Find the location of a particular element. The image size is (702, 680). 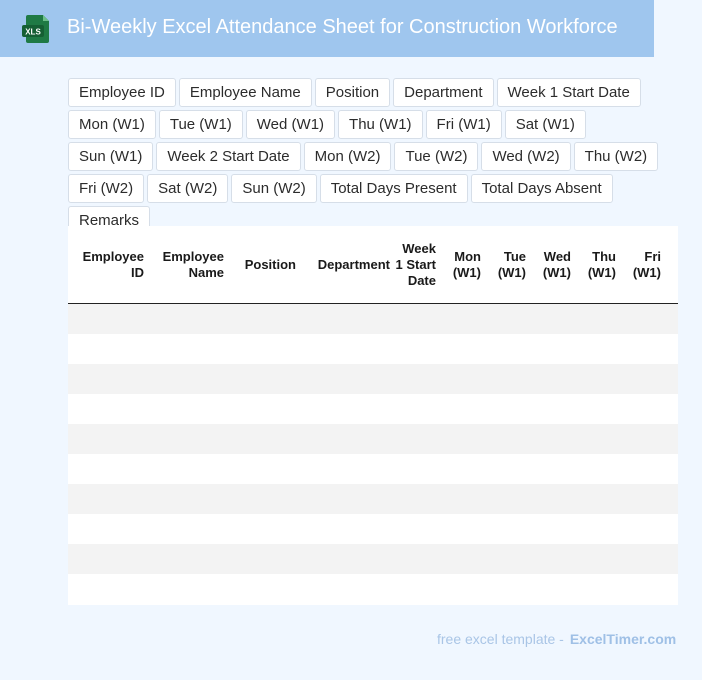

field-chip: Tue (W2) is located at coordinates (436, 156).